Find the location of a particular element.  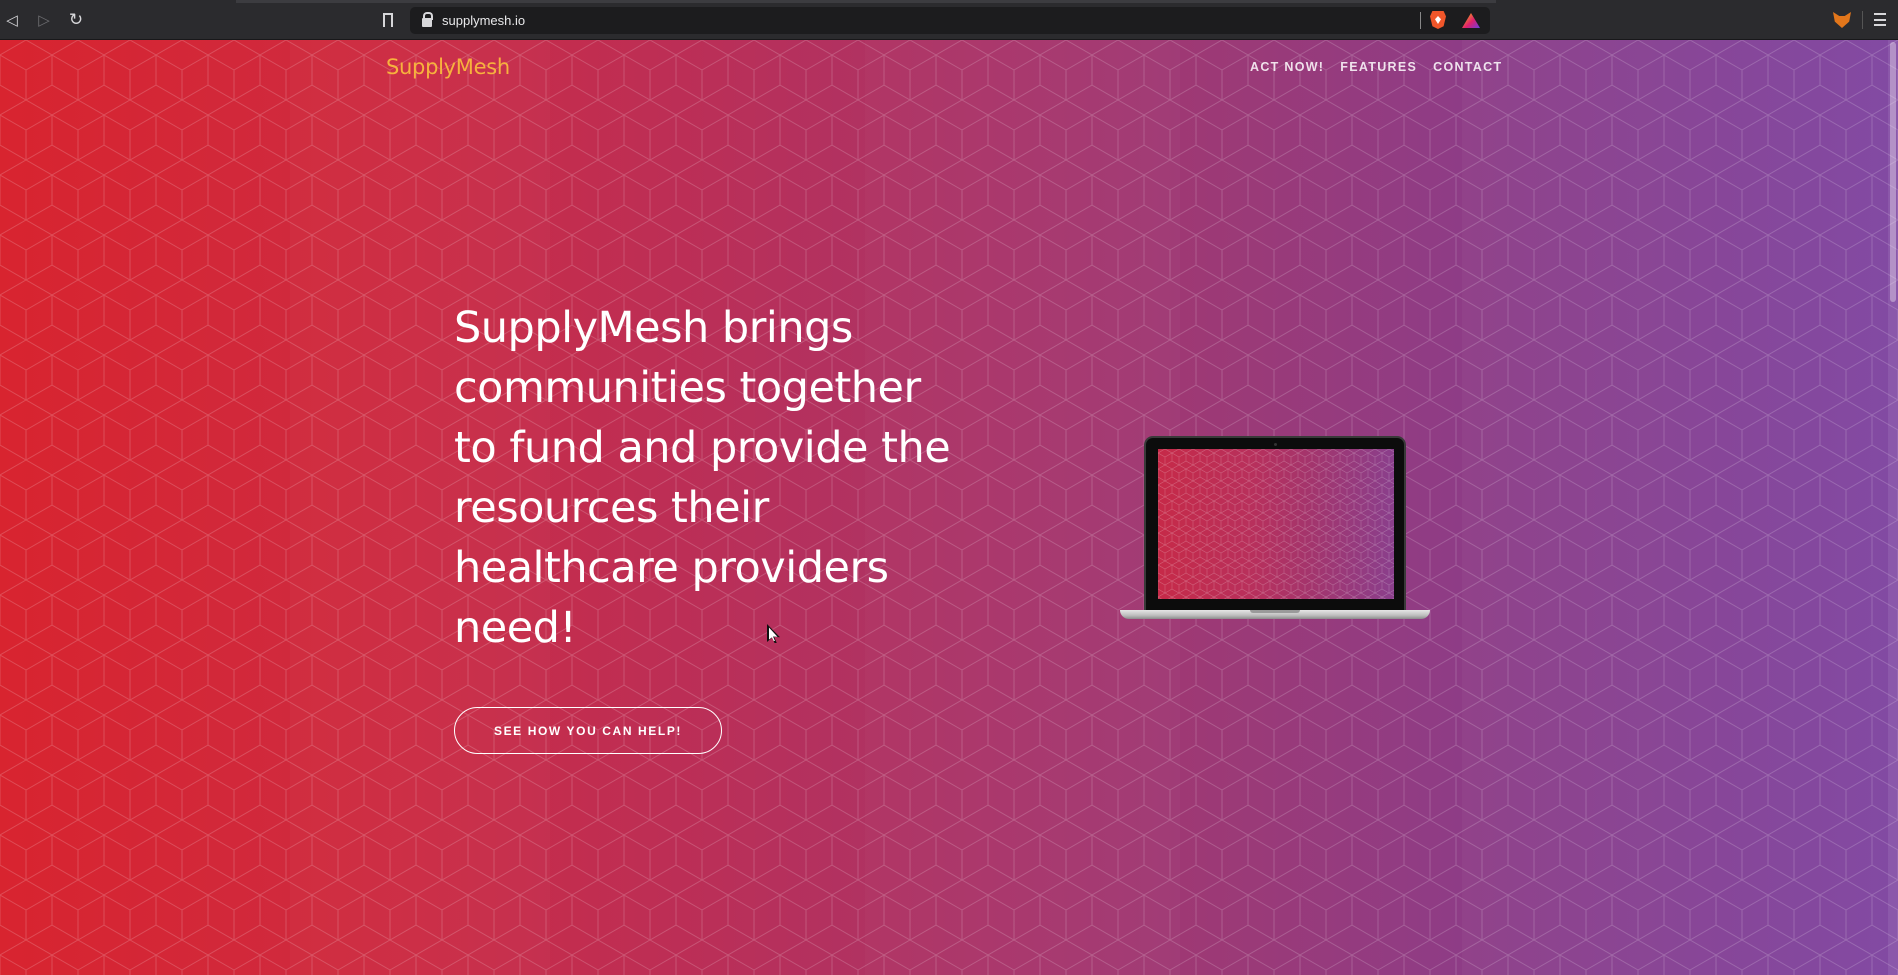

tab-strip-line is located at coordinates (866, 1).